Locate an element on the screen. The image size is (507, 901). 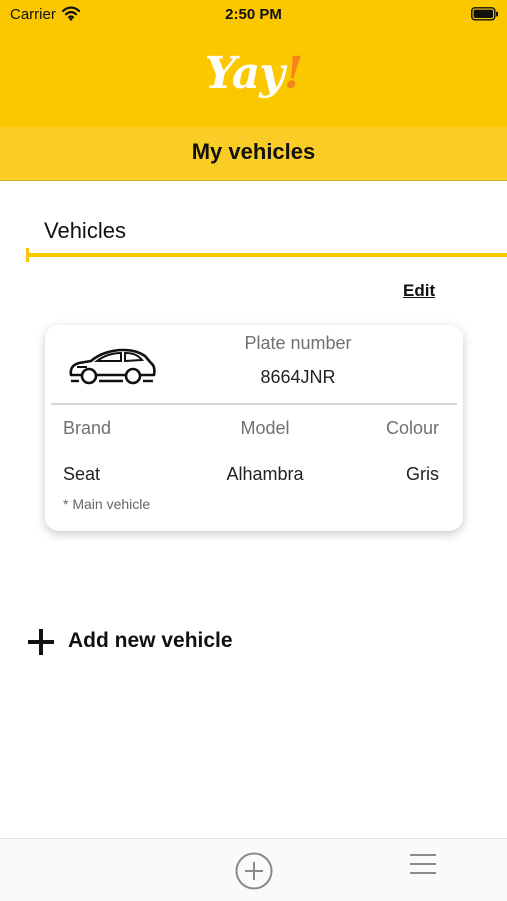
plate-number-value: 8664JNR is located at coordinates (298, 377).